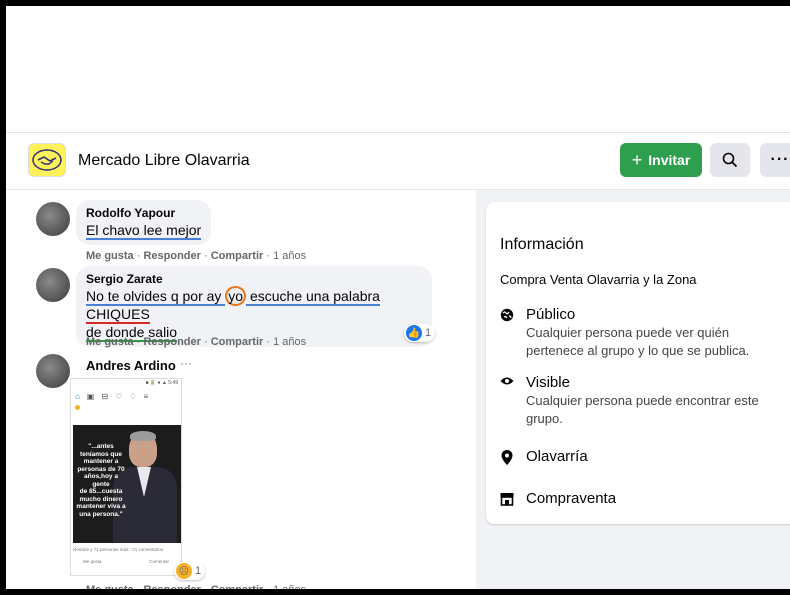 The width and height of the screenshot is (790, 595). What do you see at coordinates (126, 396) in the screenshot?
I see `image-nav: ⌂ ▣ ⊟ ♡ ♢ ≡` at bounding box center [126, 396].